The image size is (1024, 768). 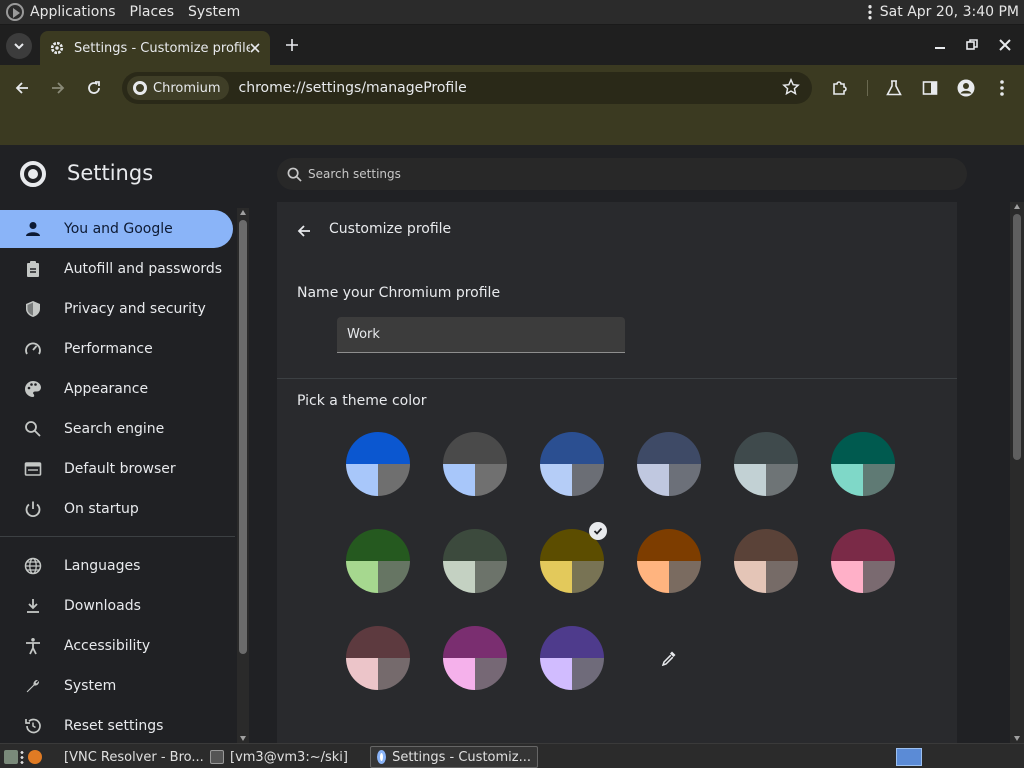 I want to click on page-scrollbar, so click(x=1017, y=472).